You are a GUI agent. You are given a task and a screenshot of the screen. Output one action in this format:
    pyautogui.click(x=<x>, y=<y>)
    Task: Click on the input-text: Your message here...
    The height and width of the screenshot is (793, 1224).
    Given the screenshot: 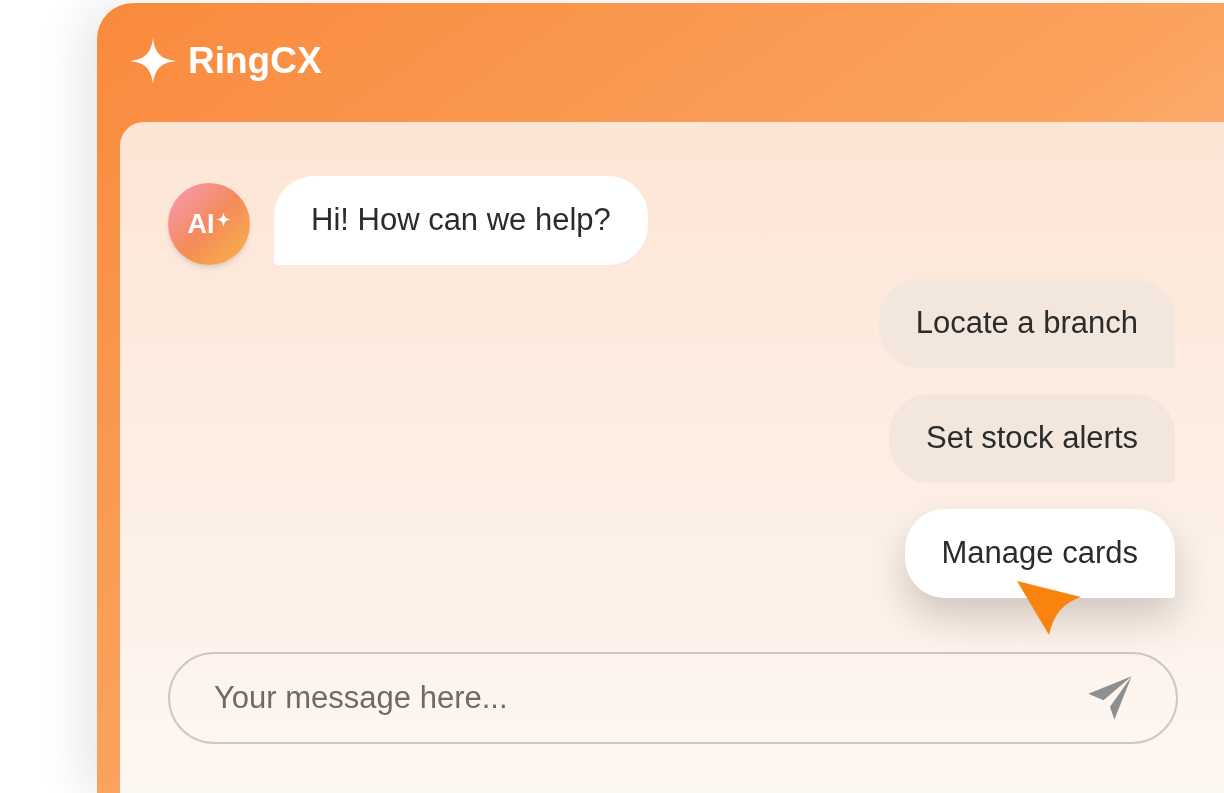 What is the action you would take?
    pyautogui.click(x=649, y=698)
    